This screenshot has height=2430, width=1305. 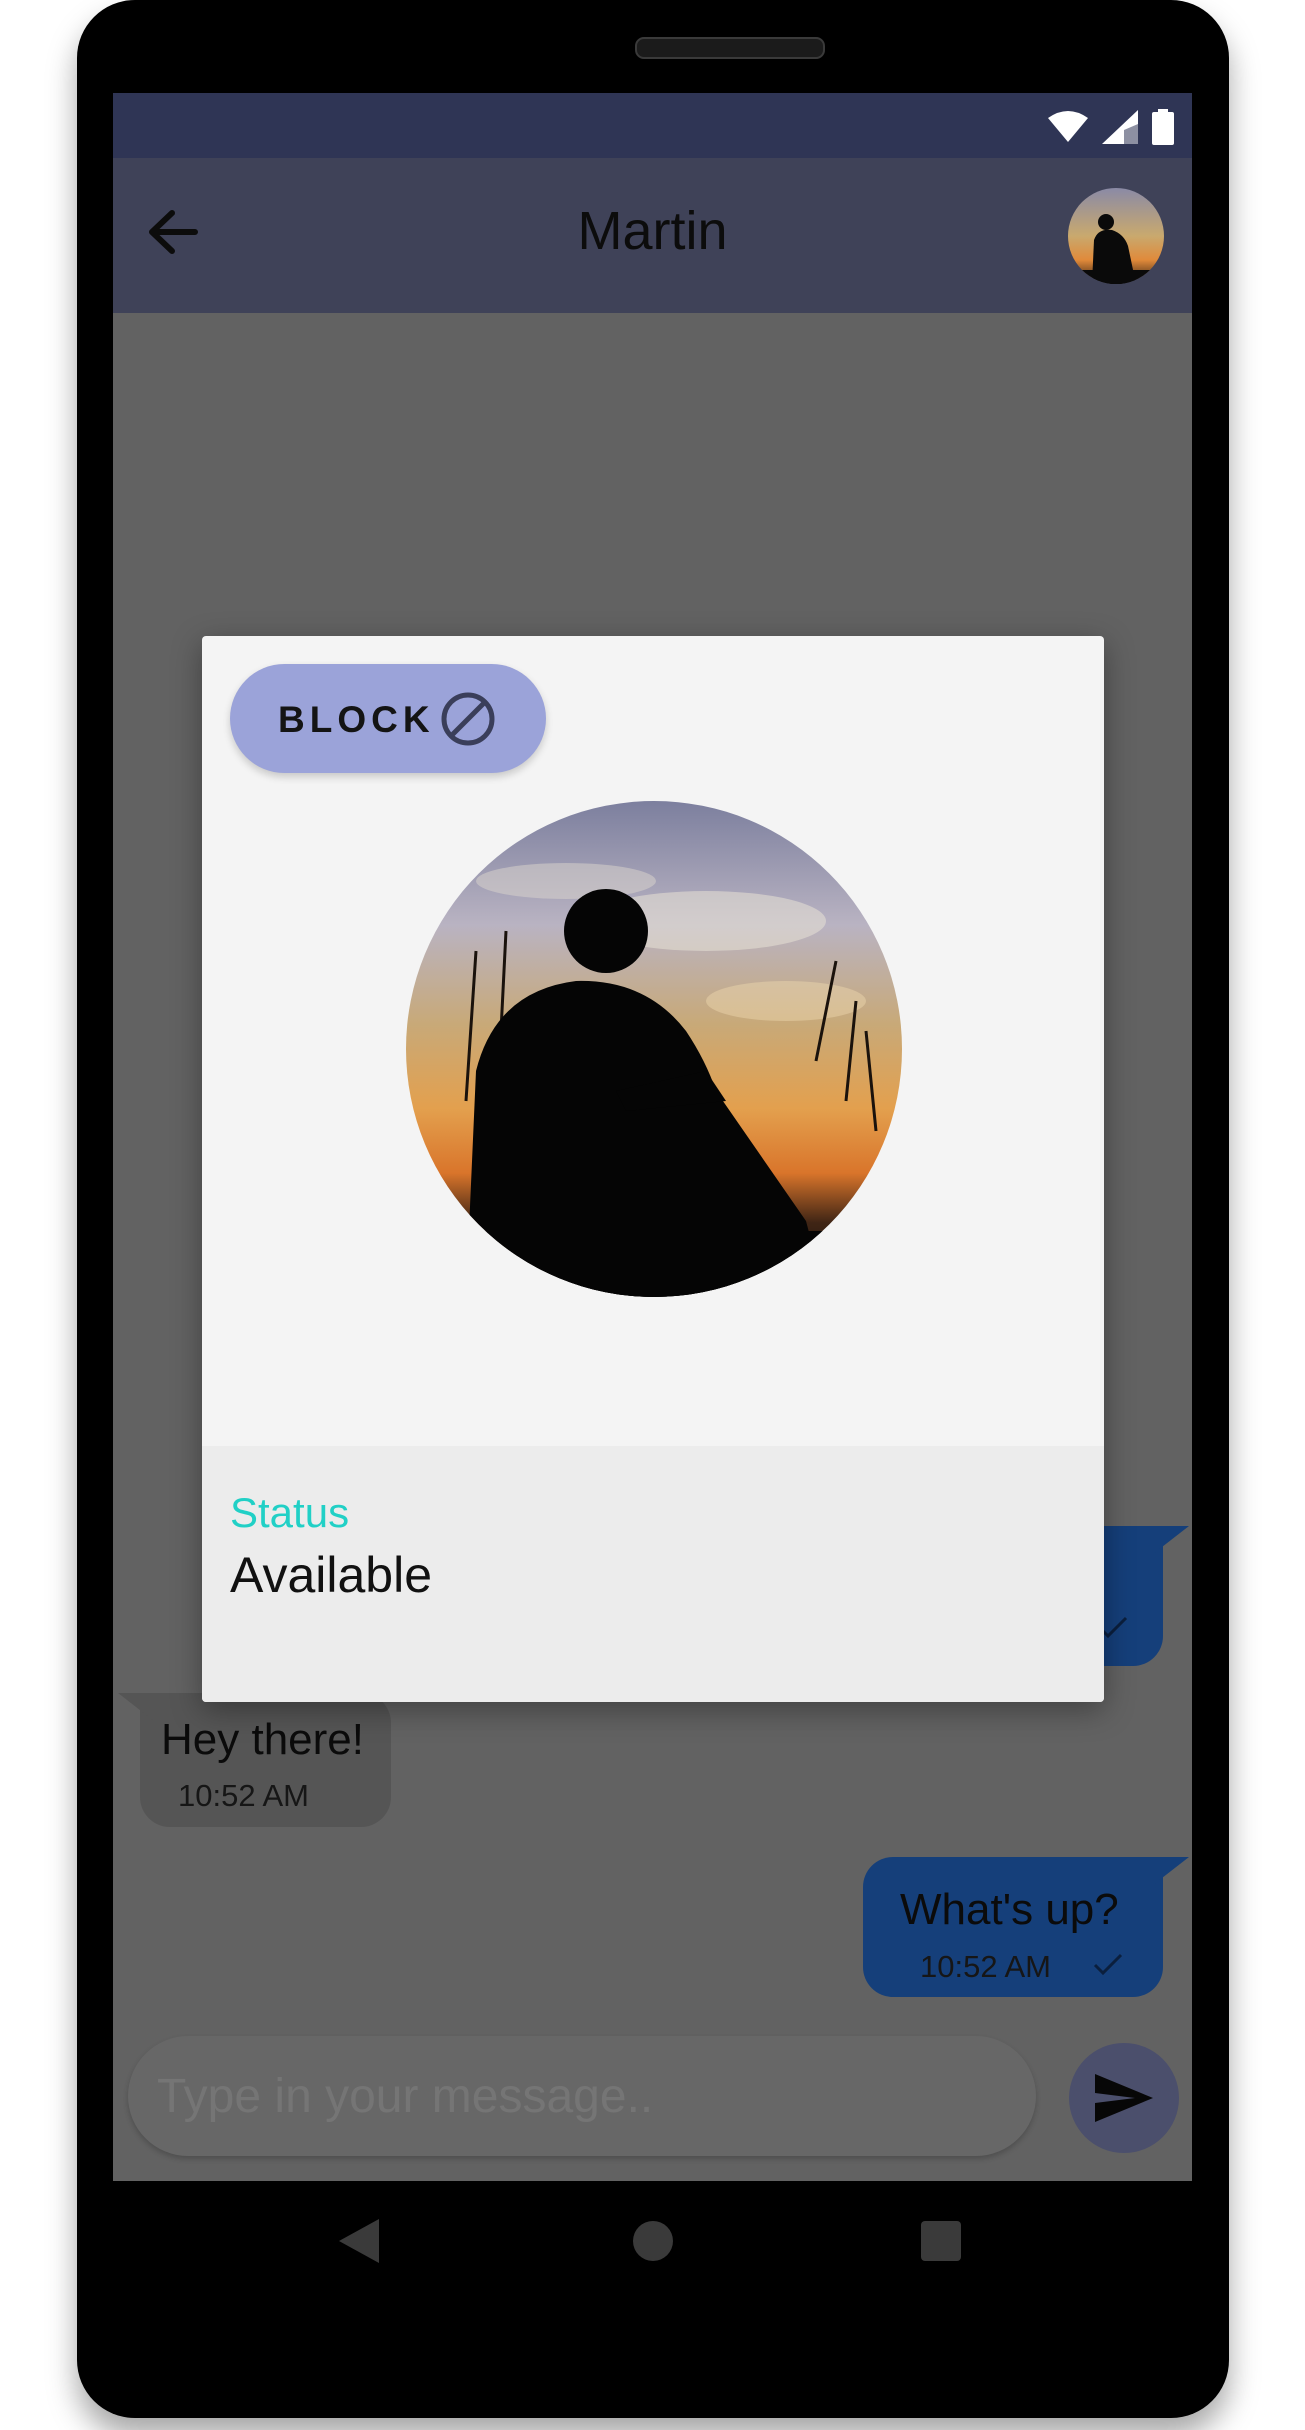 I want to click on message-bubble-outgoing: What's up? 10:52 AM, so click(x=1013, y=1927).